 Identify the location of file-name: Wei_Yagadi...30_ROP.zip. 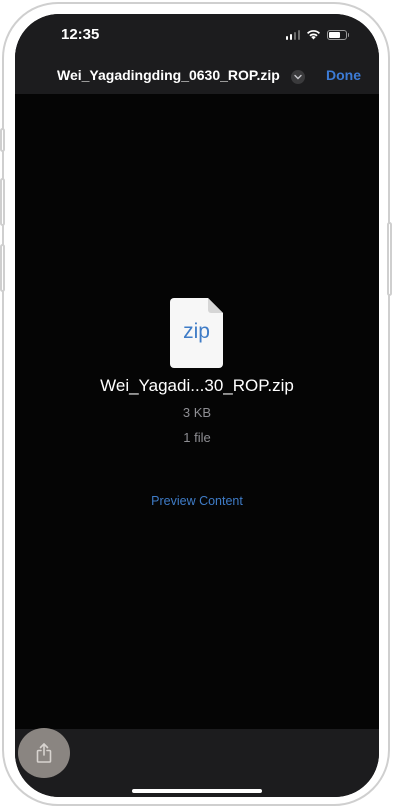
(197, 385).